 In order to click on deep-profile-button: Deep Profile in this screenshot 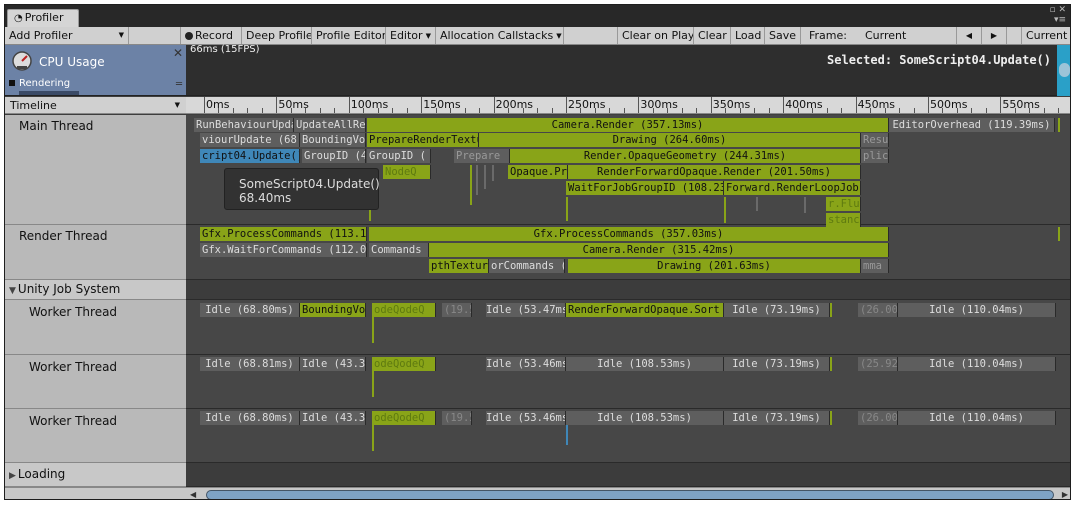, I will do `click(277, 35)`.